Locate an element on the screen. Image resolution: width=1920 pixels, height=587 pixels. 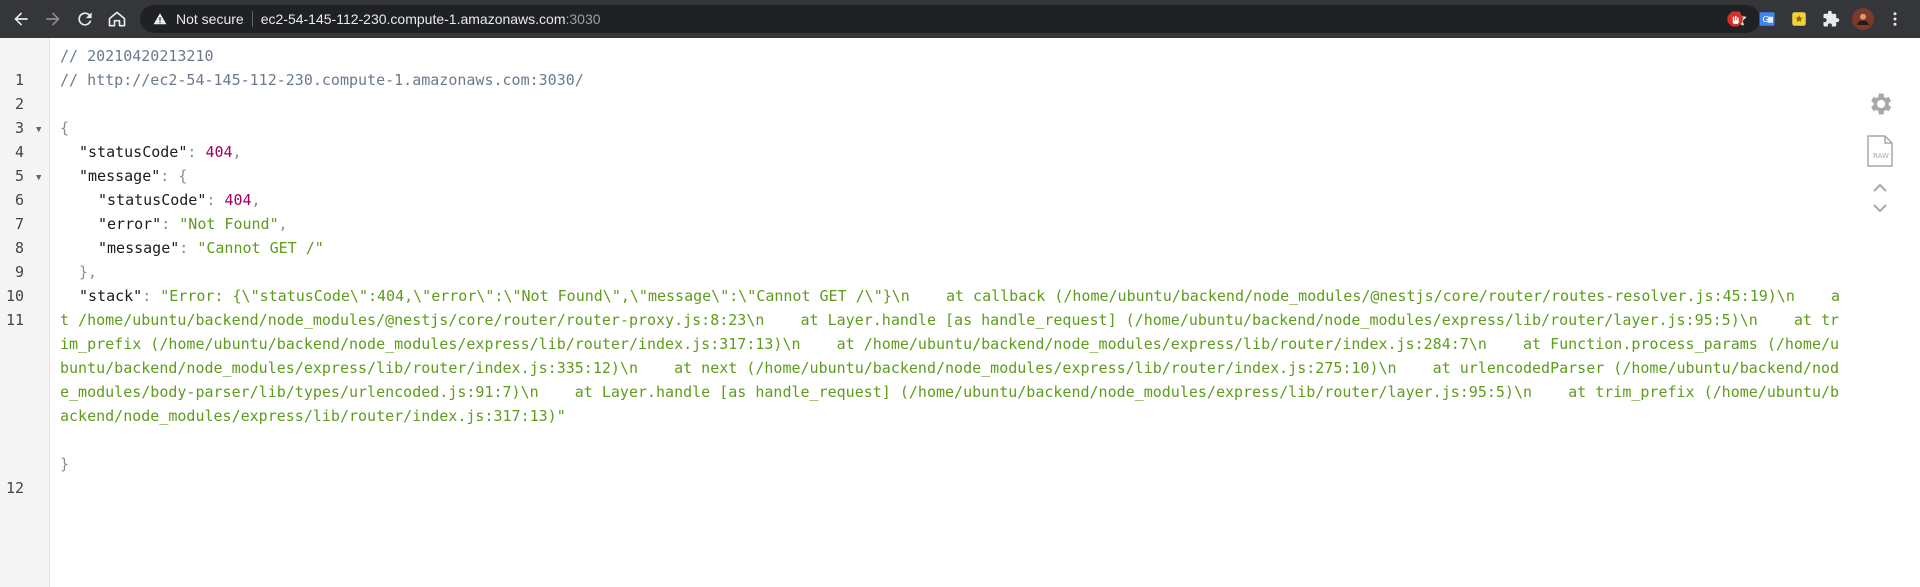
adblock-extension-icon is located at coordinates (1735, 19).